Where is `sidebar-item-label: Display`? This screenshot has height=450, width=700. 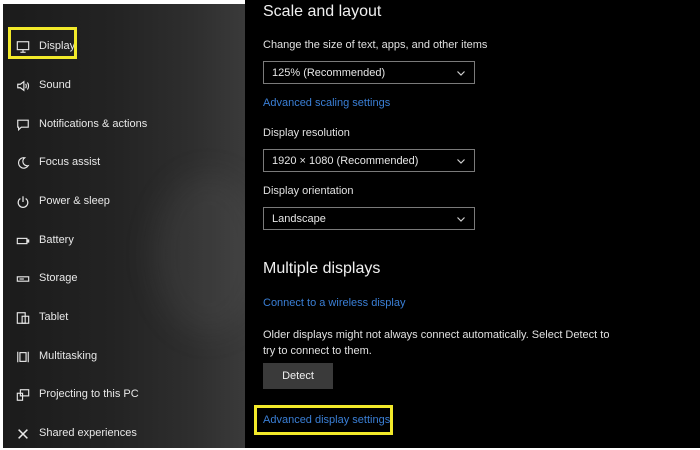 sidebar-item-label: Display is located at coordinates (57, 46).